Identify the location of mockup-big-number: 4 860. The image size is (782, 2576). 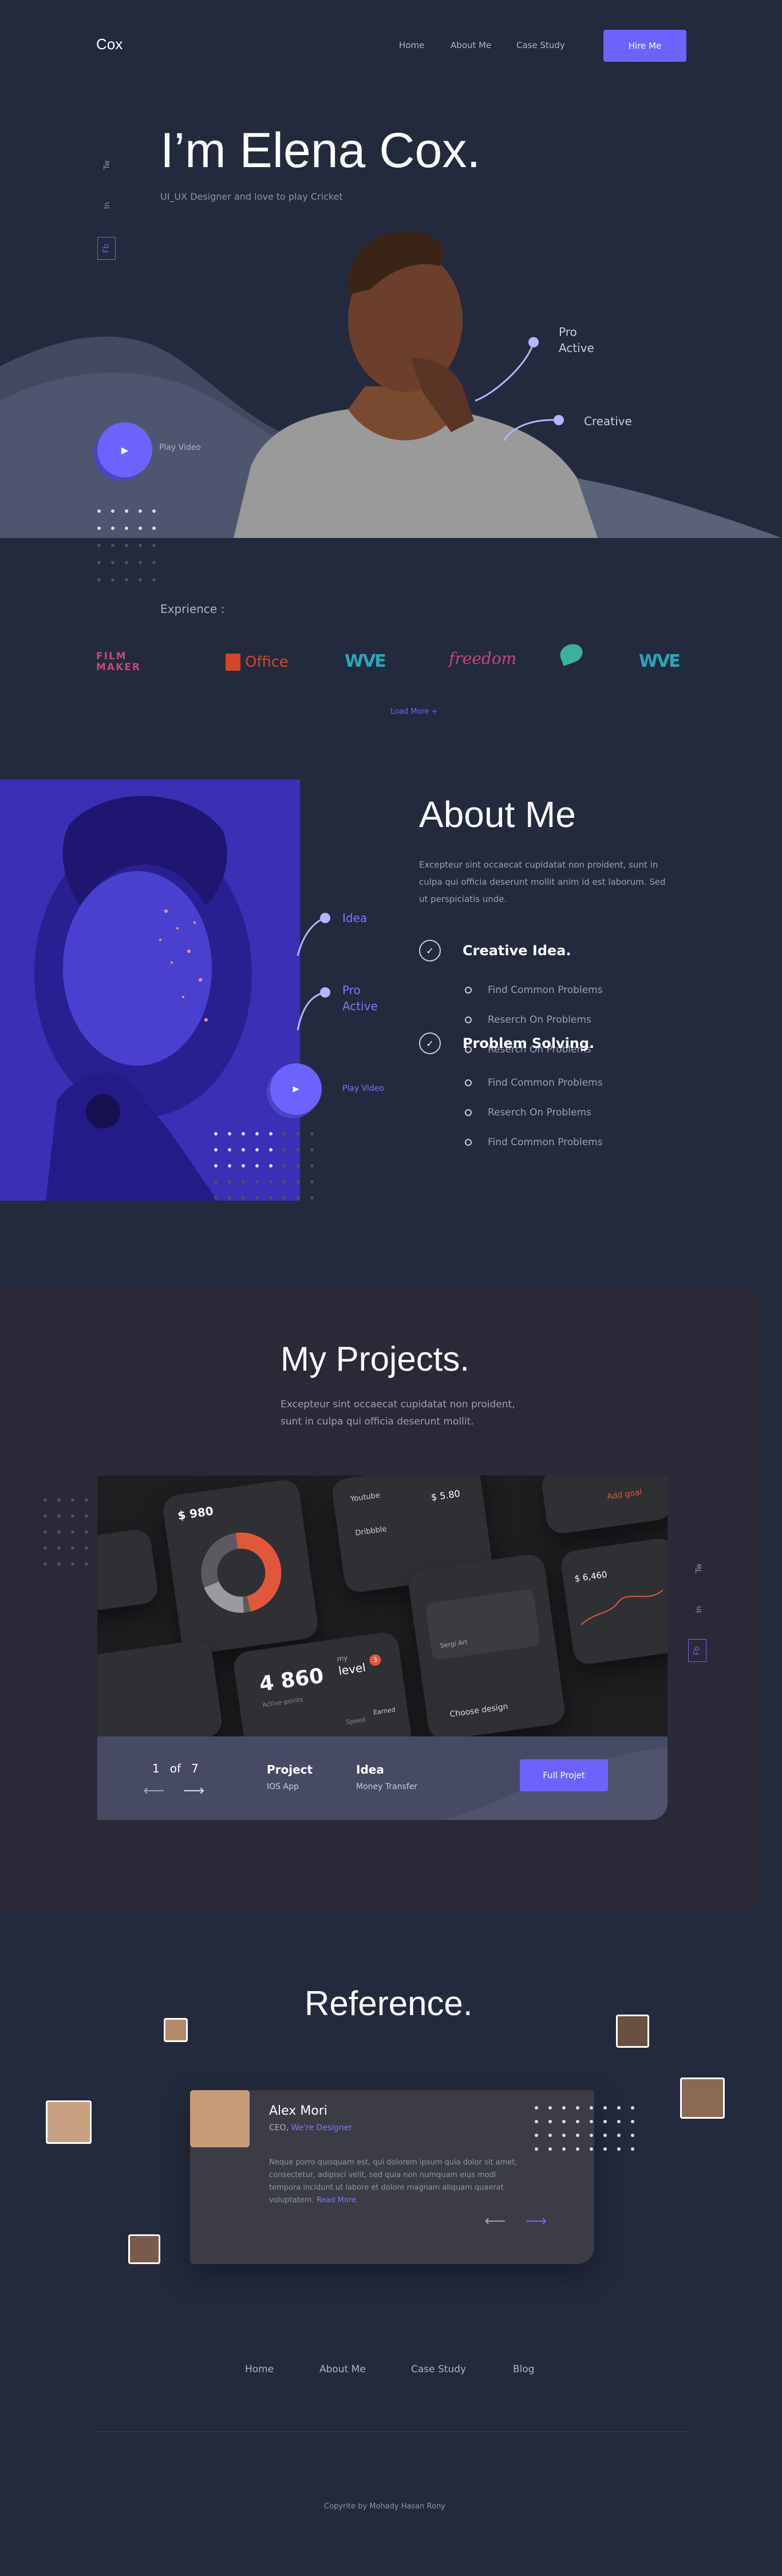
(291, 1680).